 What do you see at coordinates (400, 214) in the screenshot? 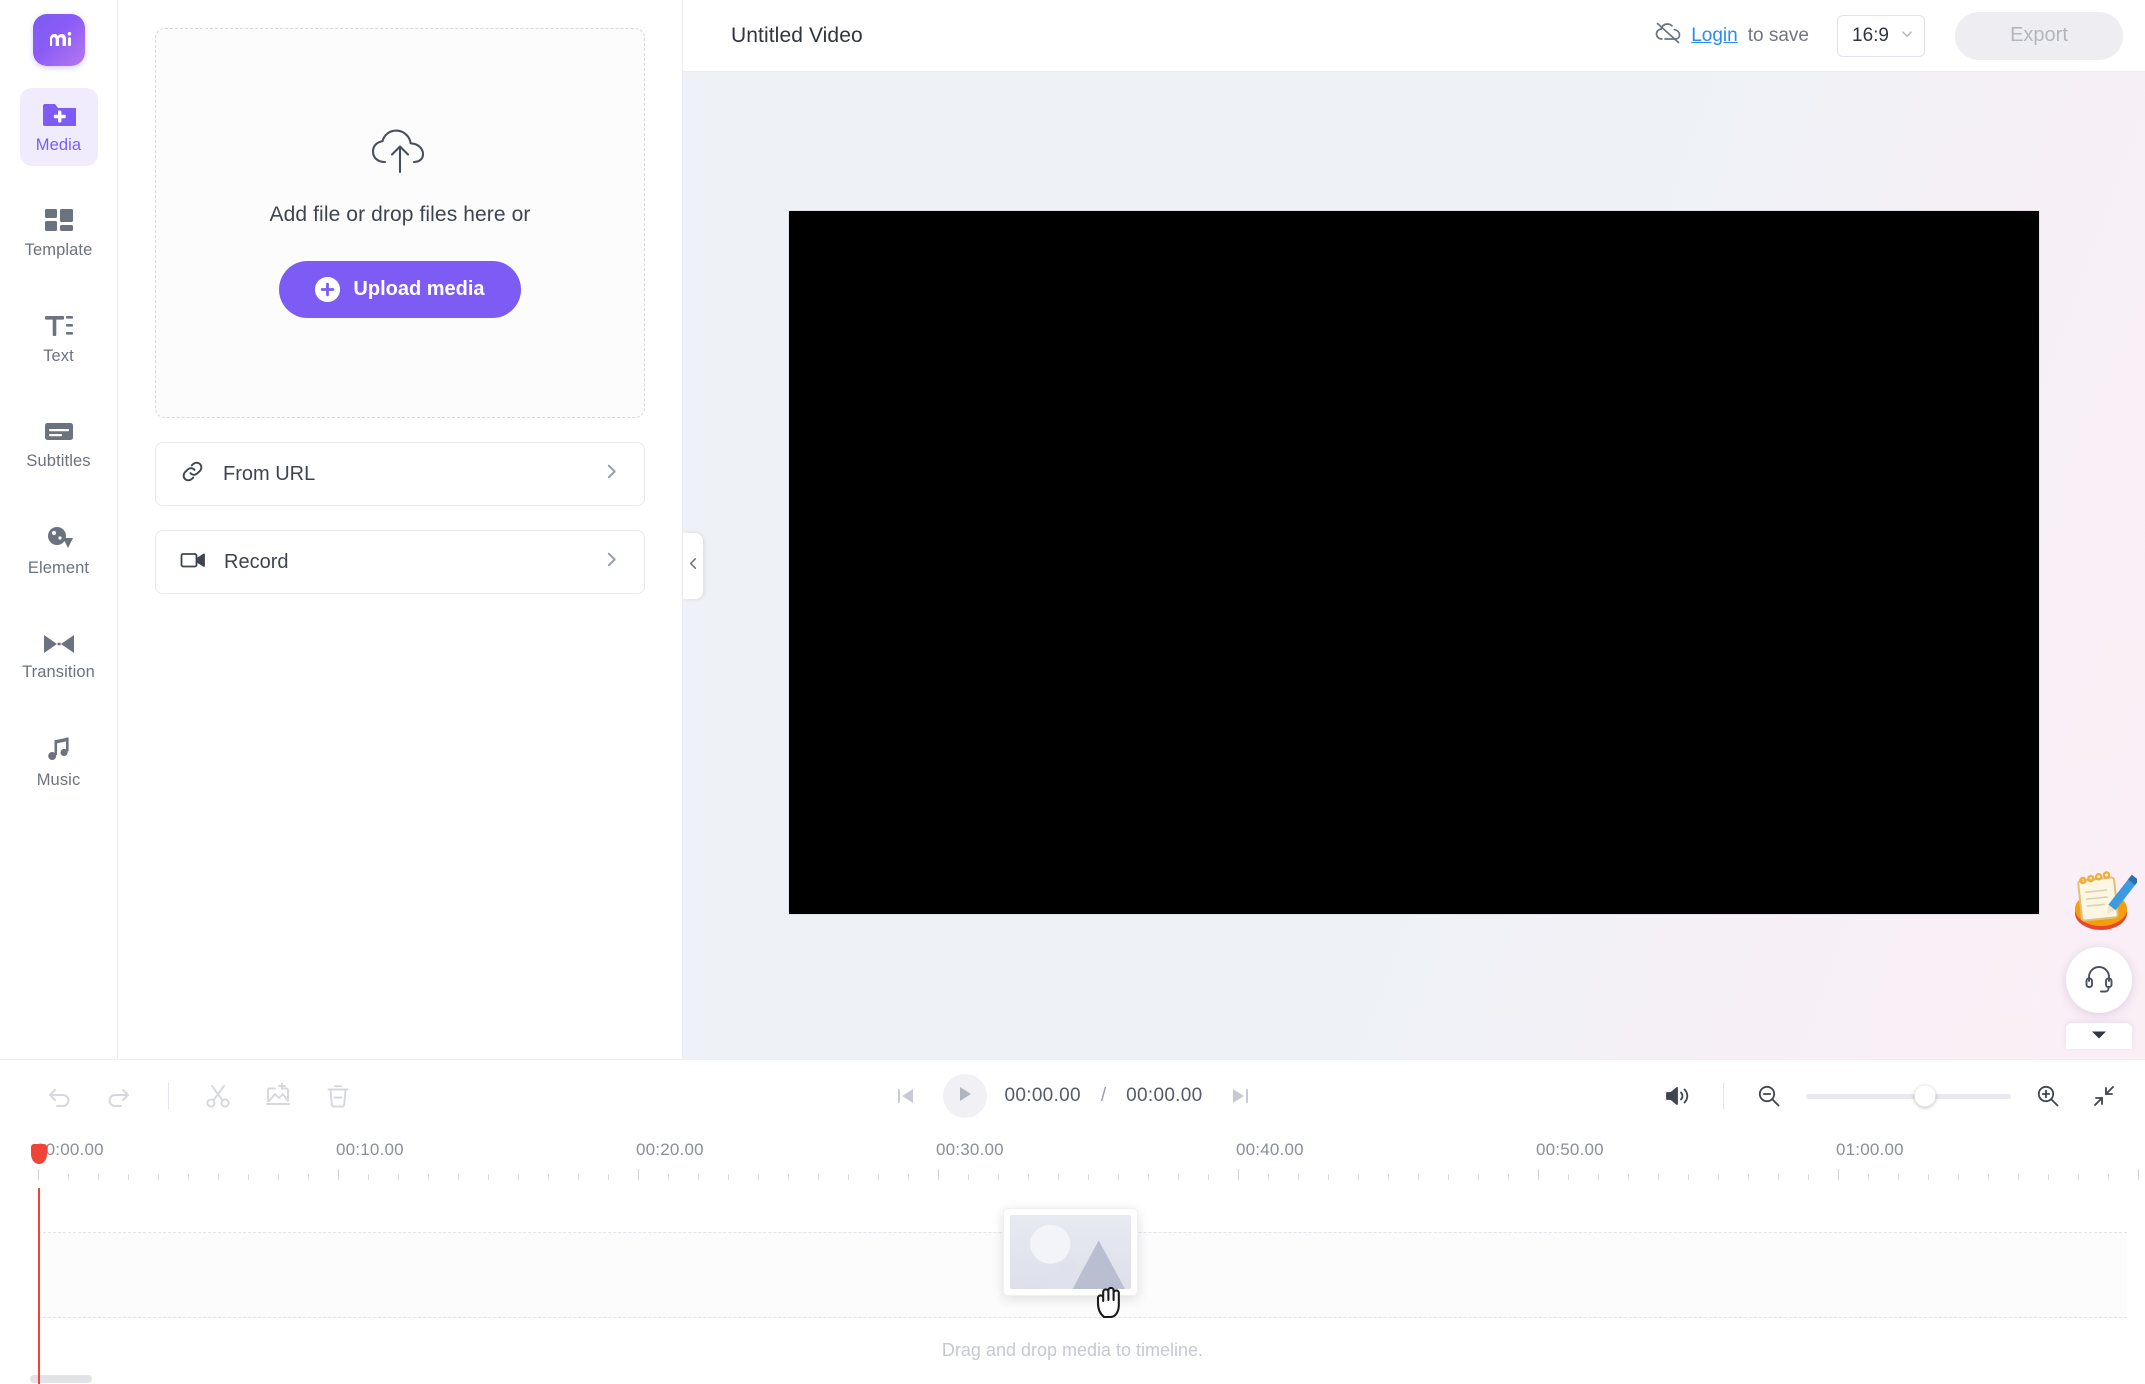
I see `dropzone-text: Add file or drop files here or` at bounding box center [400, 214].